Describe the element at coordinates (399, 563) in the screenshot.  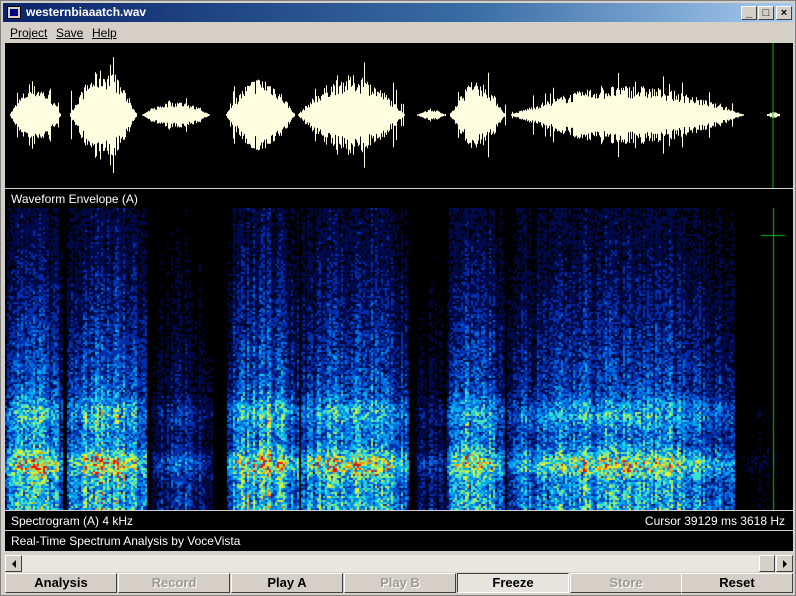
I see `horizontal-scrollbar` at that location.